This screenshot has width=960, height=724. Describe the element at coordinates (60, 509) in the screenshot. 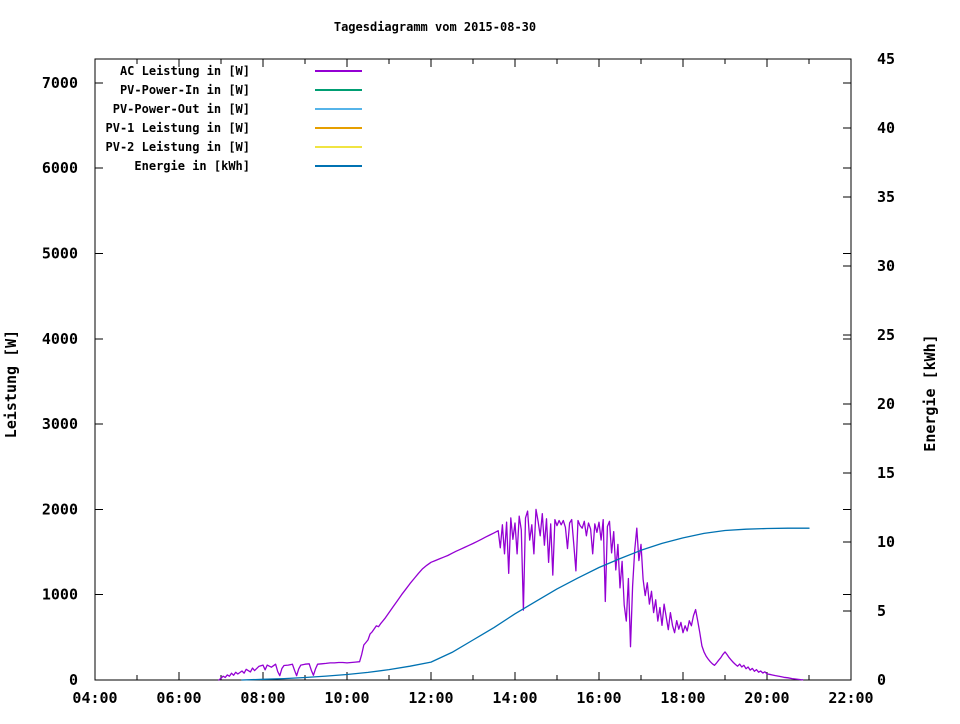

I see `y-left-tick-label: 2000` at that location.